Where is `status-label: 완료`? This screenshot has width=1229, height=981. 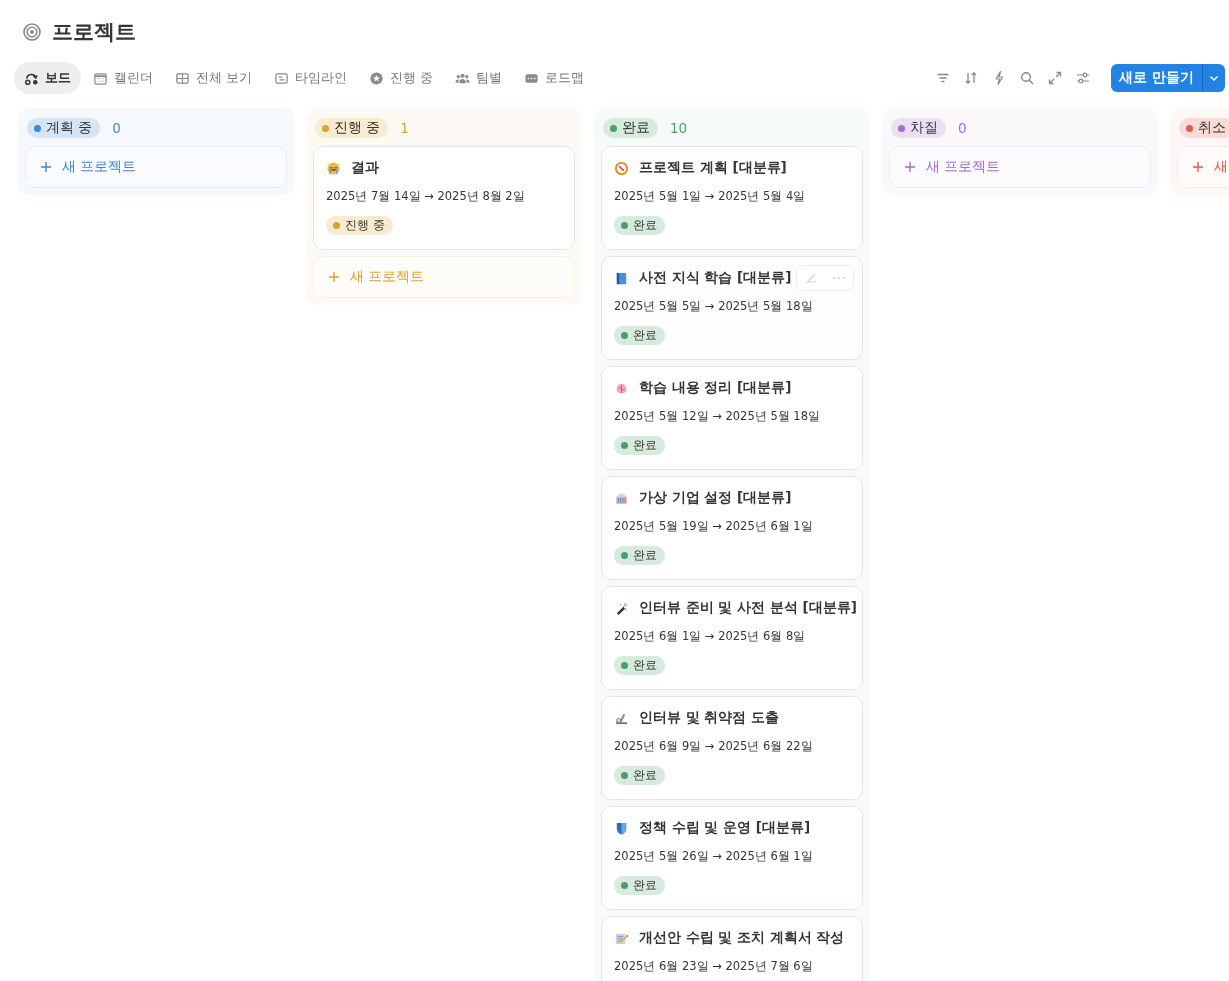 status-label: 완료 is located at coordinates (630, 128).